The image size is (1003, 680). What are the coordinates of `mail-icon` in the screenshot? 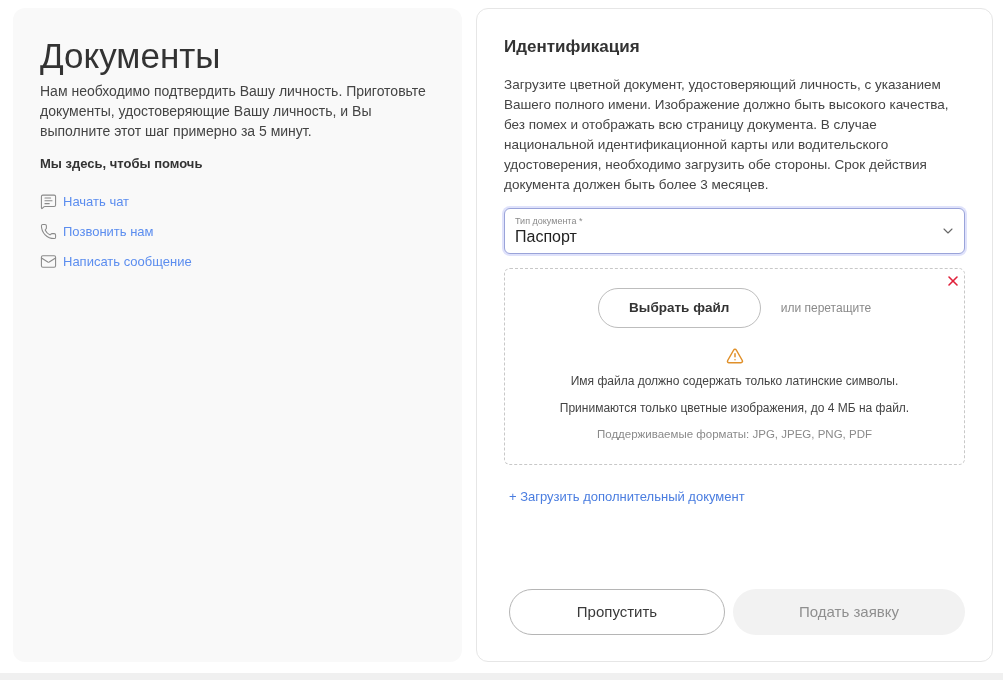 It's located at (48, 261).